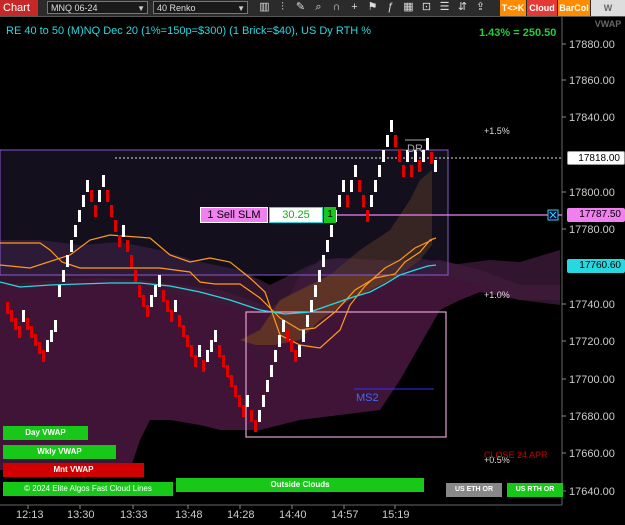 The width and height of the screenshot is (625, 525). Describe the element at coordinates (189, 515) in the screenshot. I see `time-label: 13:48` at that location.